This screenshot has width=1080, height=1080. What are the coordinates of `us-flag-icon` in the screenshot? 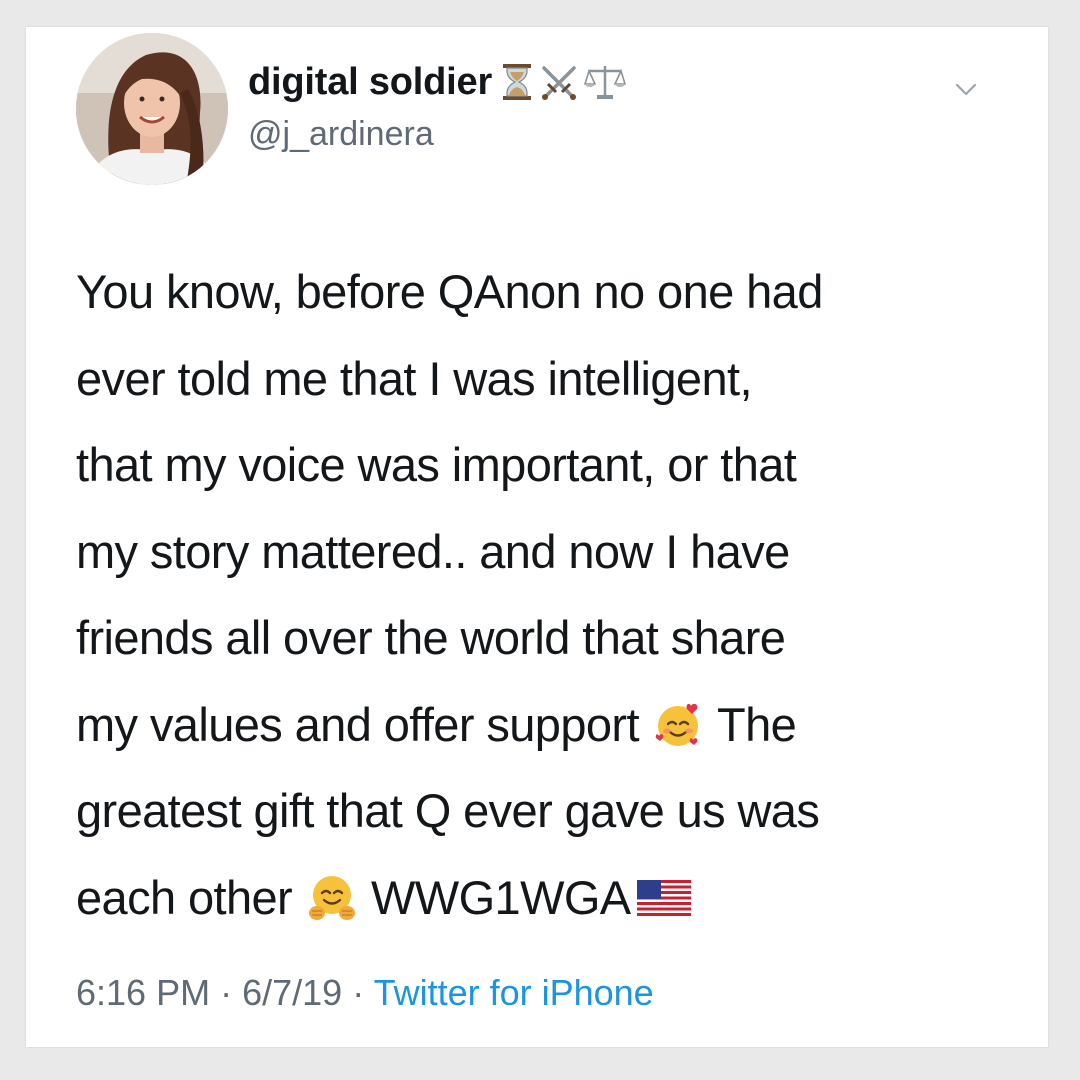 It's located at (663, 897).